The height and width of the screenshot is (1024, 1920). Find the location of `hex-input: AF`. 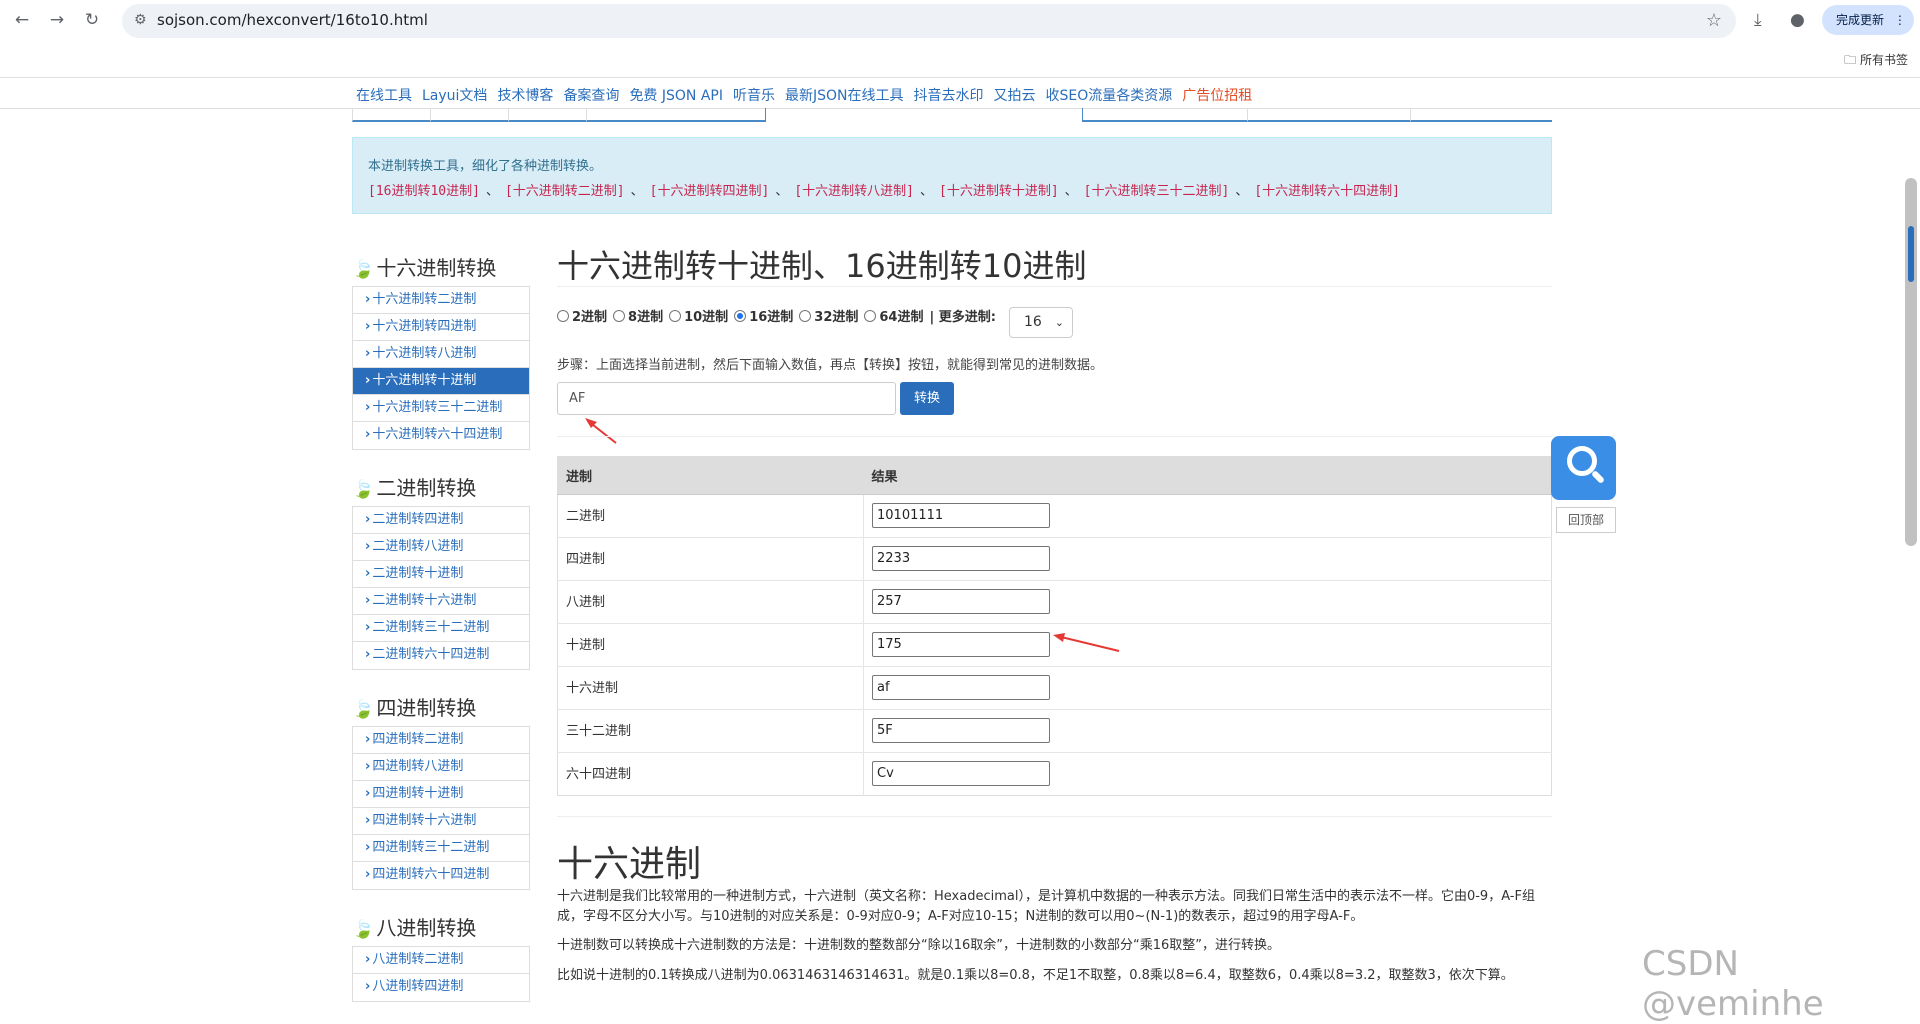

hex-input: AF is located at coordinates (726, 398).